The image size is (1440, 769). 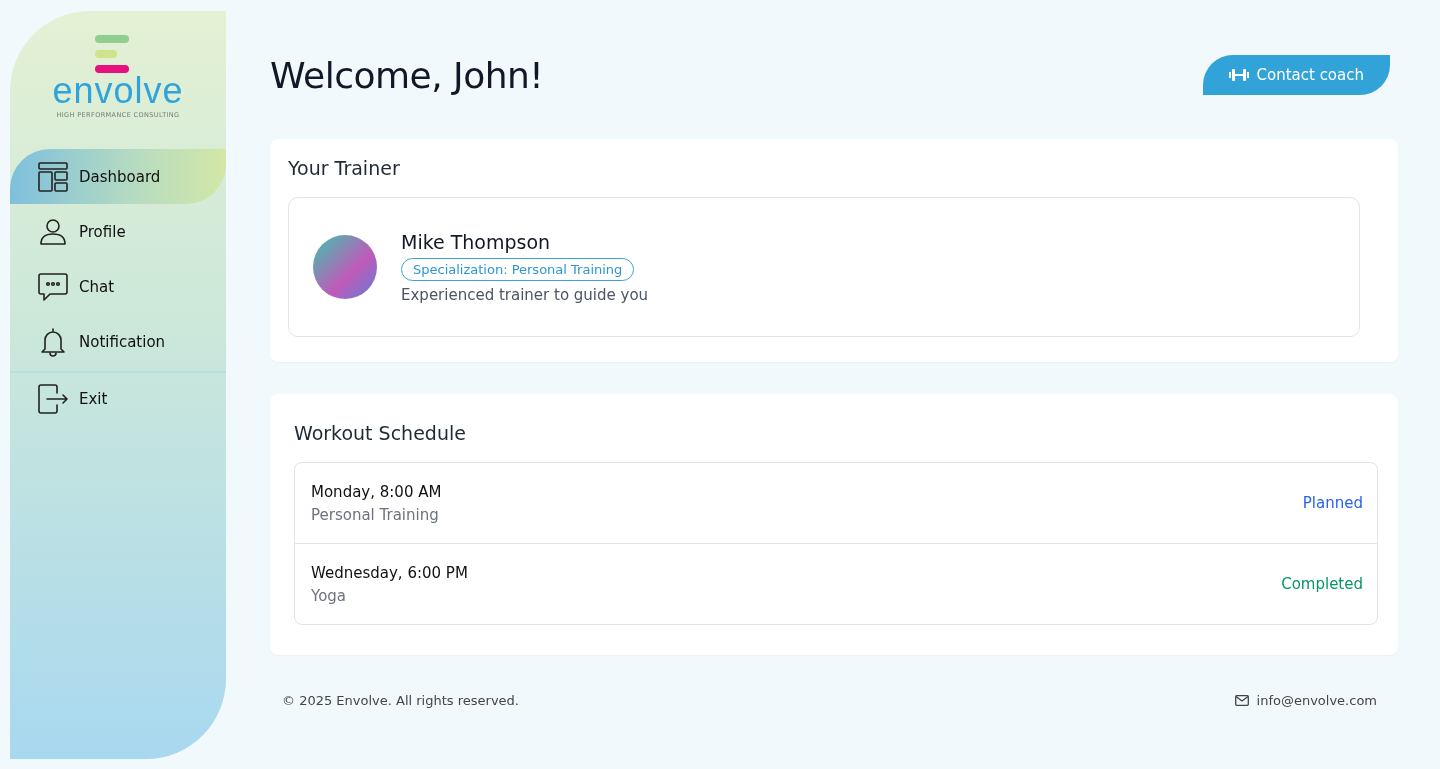 What do you see at coordinates (525, 294) in the screenshot?
I see `trainer-description: Experienced trainer to guide you` at bounding box center [525, 294].